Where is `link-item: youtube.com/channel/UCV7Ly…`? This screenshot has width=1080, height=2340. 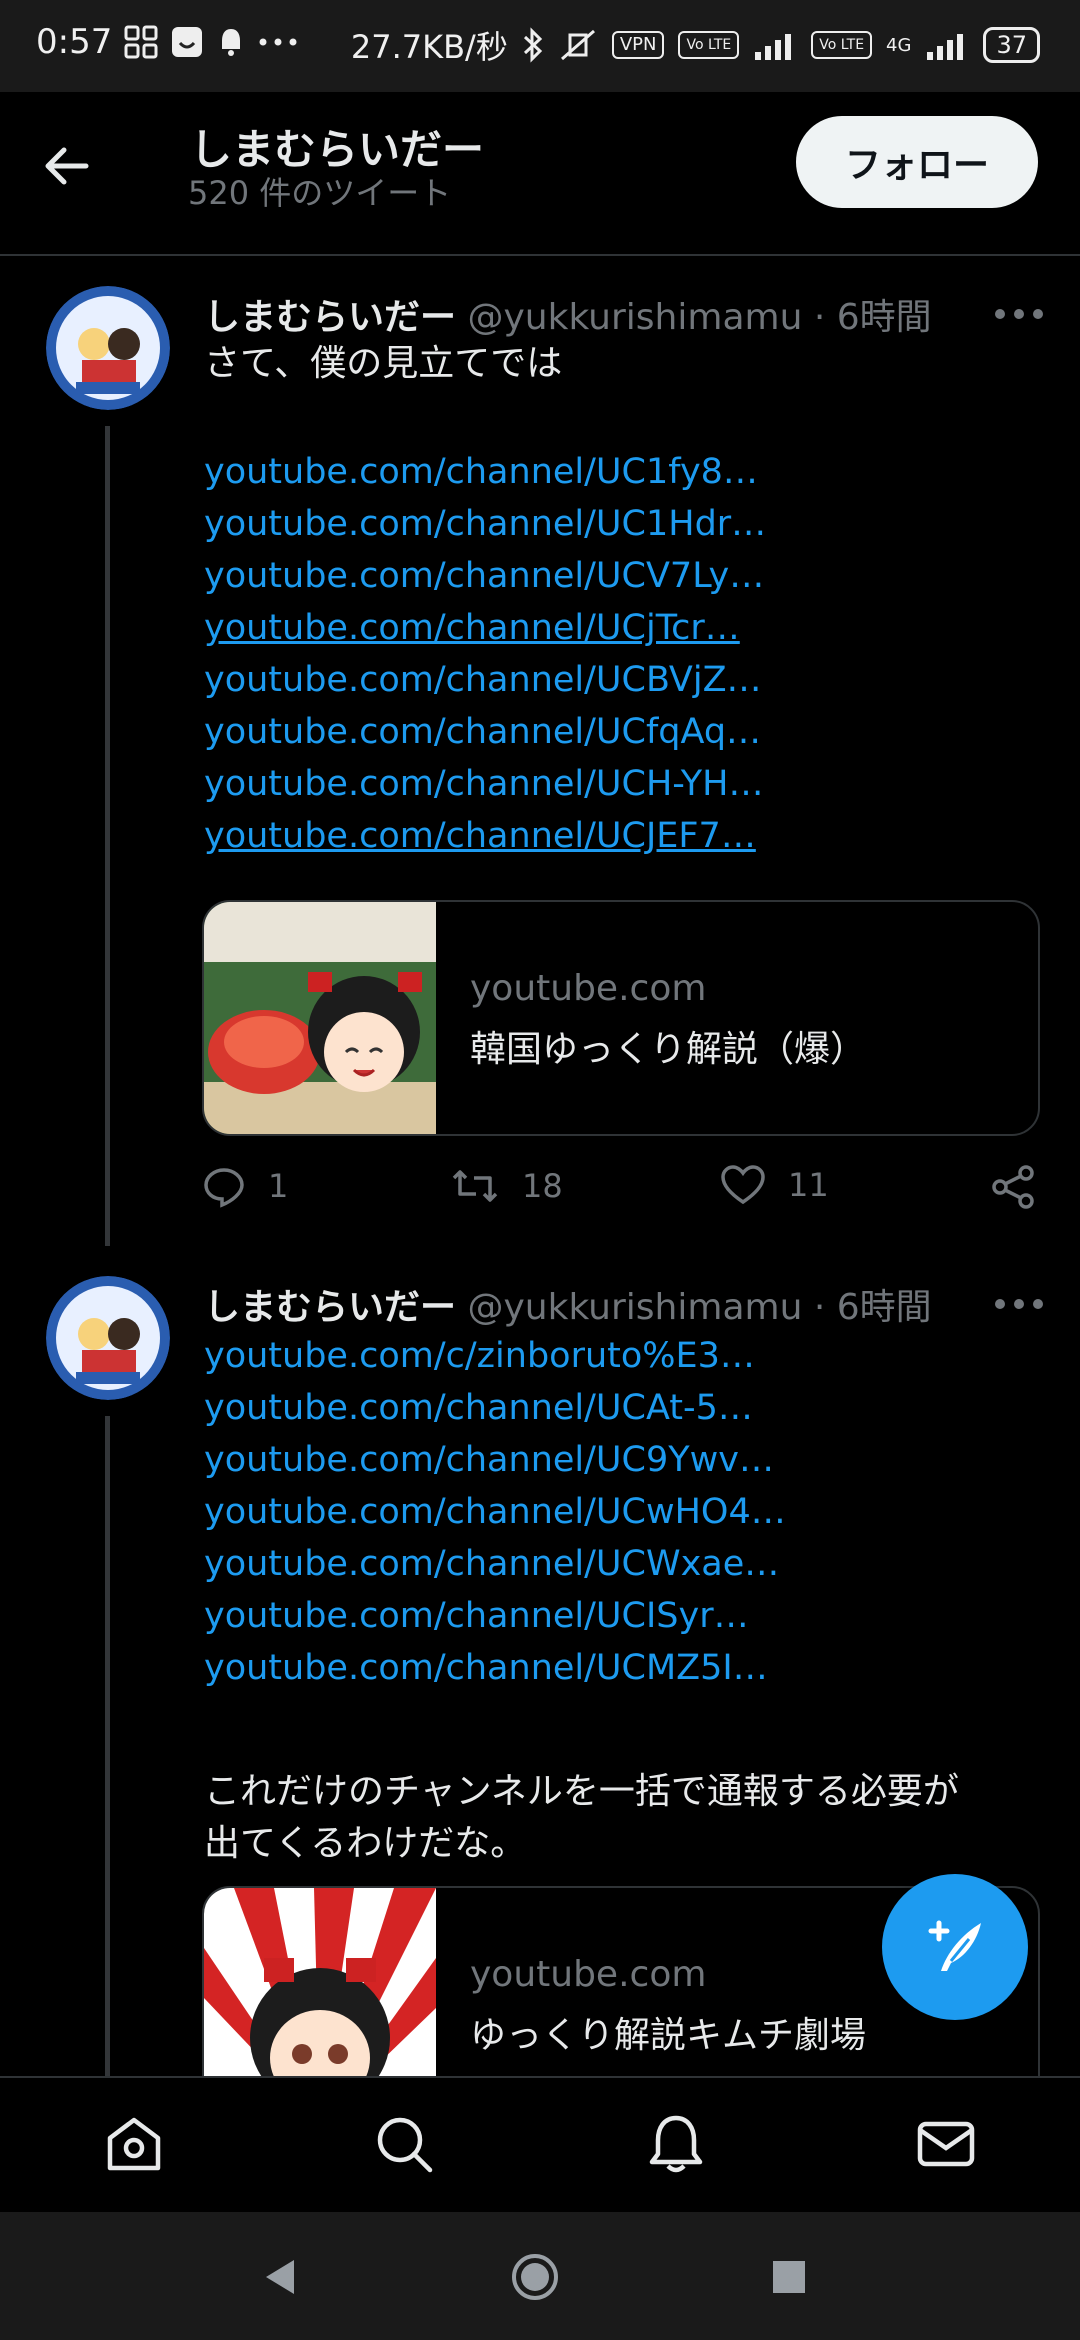 link-item: youtube.com/channel/UCV7Ly… is located at coordinates (614, 576).